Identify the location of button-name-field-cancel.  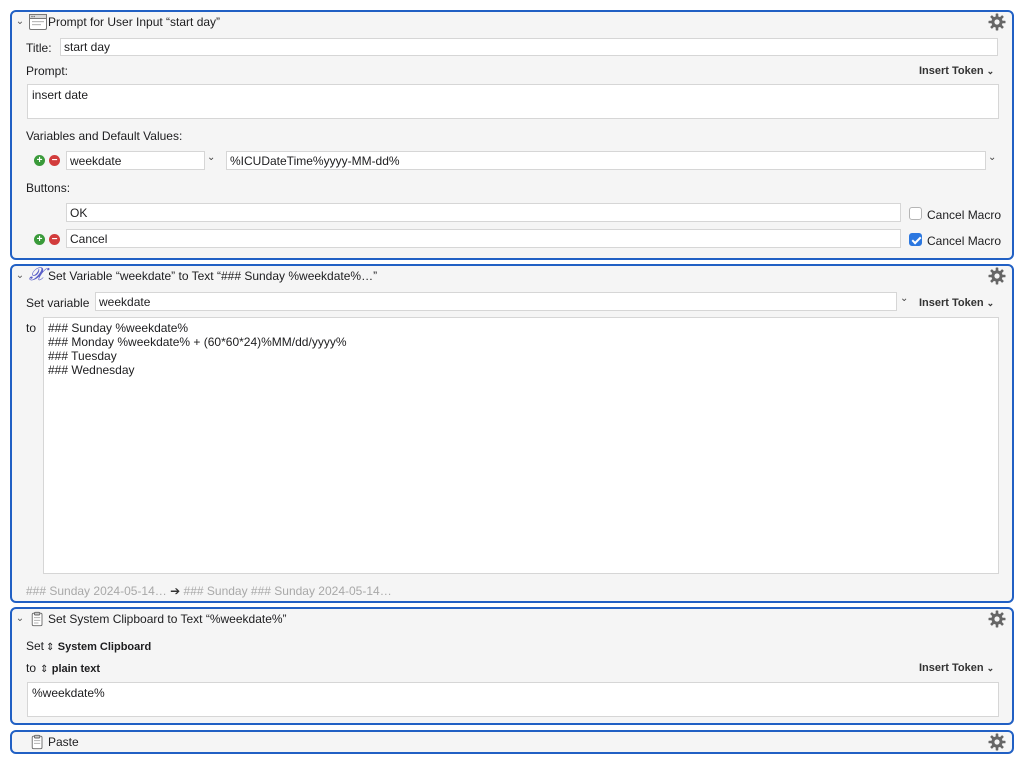
(483, 238).